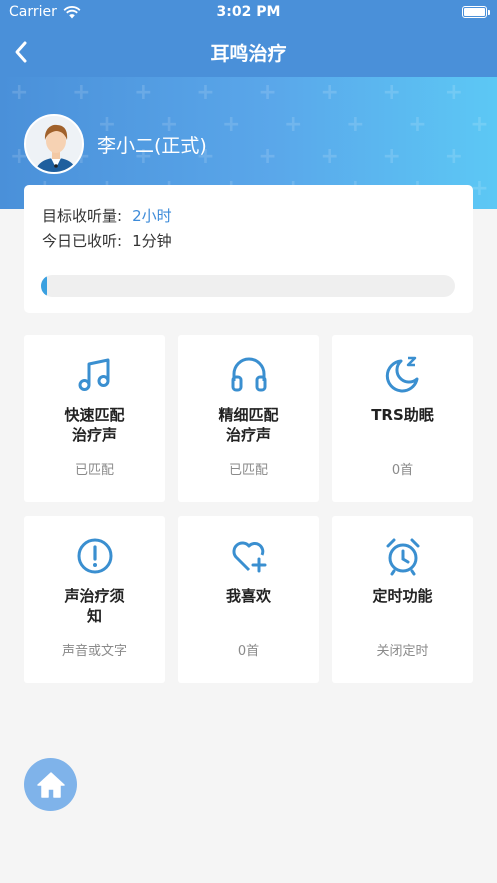  I want to click on target-row: 目标收听量: 2小时, so click(107, 215).